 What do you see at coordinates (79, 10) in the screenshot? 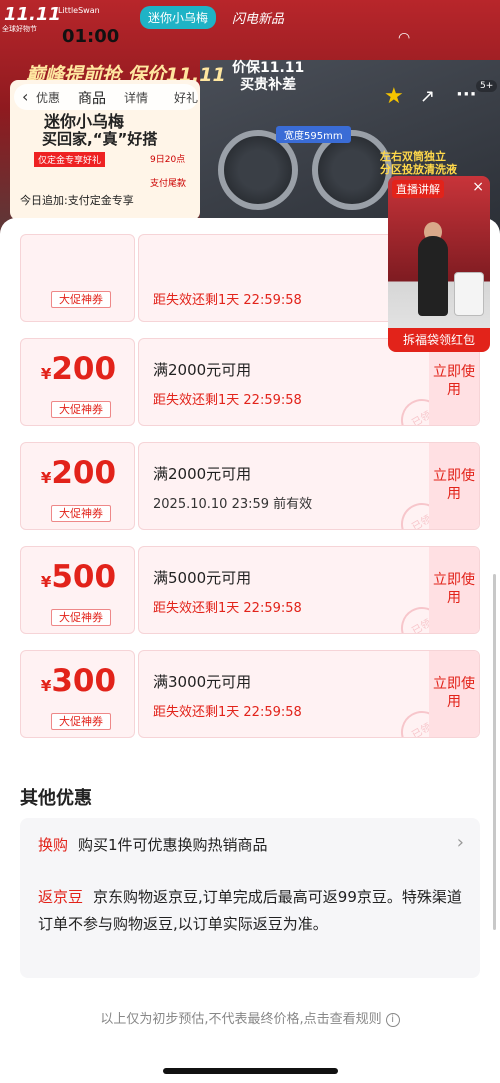
I see `brand-name: LittleSwan` at bounding box center [79, 10].